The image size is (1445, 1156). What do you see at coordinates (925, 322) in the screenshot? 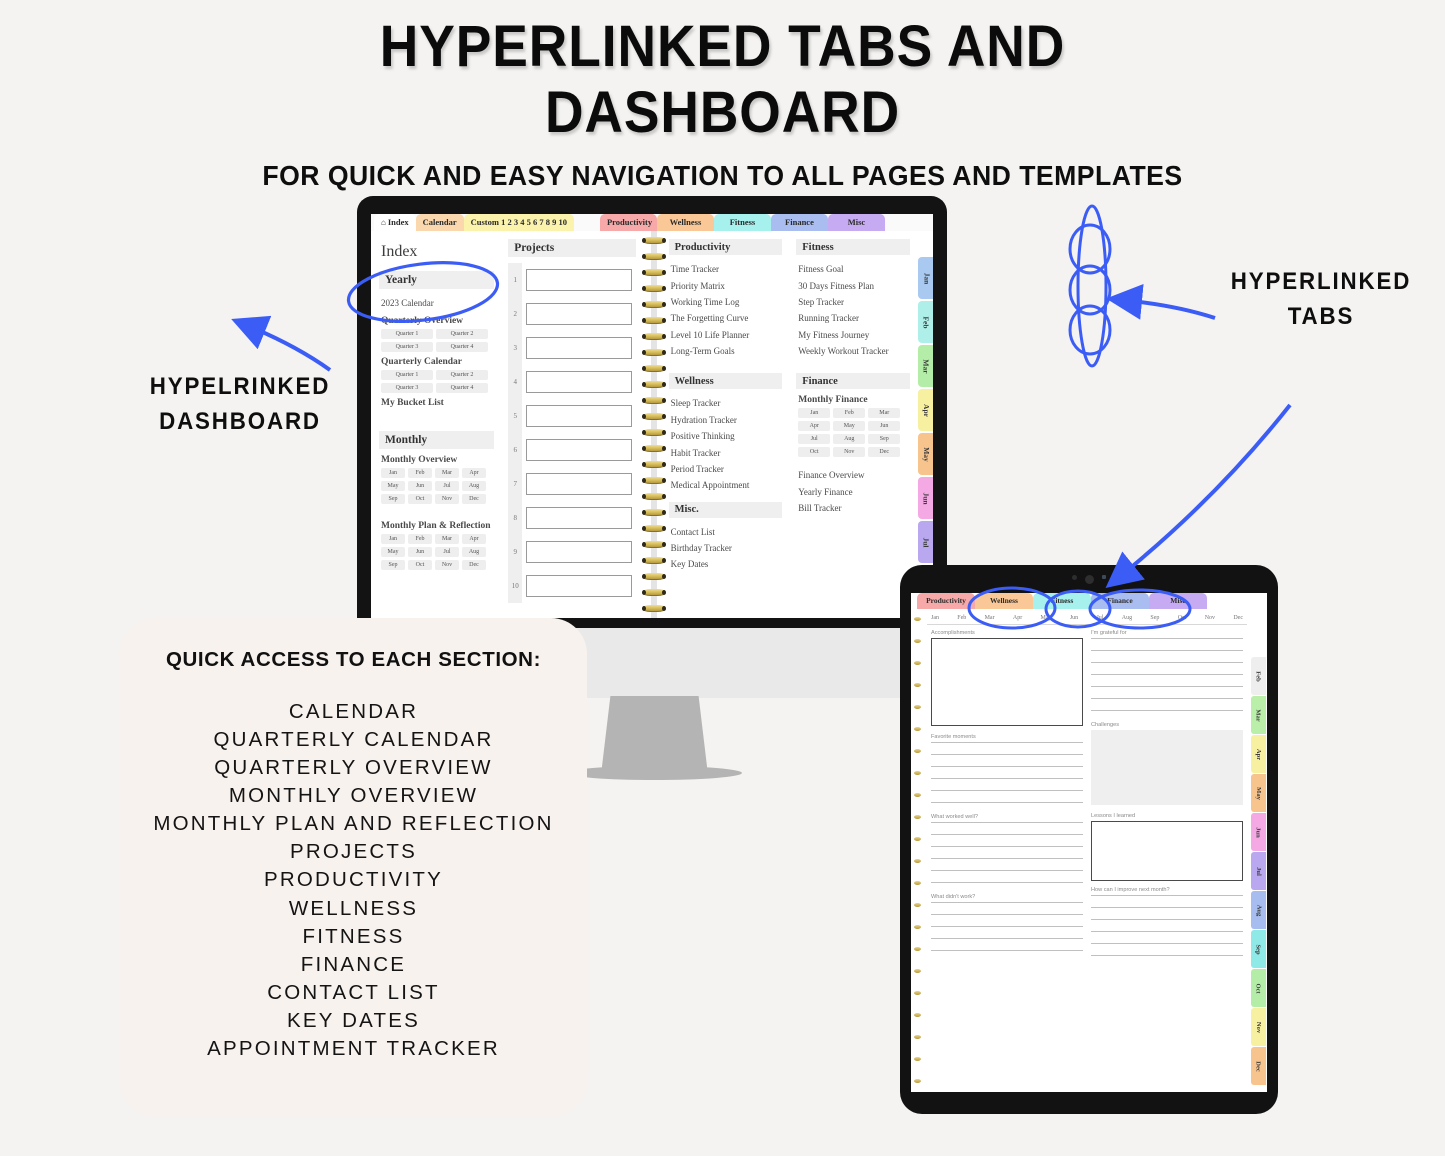
I see `month-tab-feb: Feb` at bounding box center [925, 322].